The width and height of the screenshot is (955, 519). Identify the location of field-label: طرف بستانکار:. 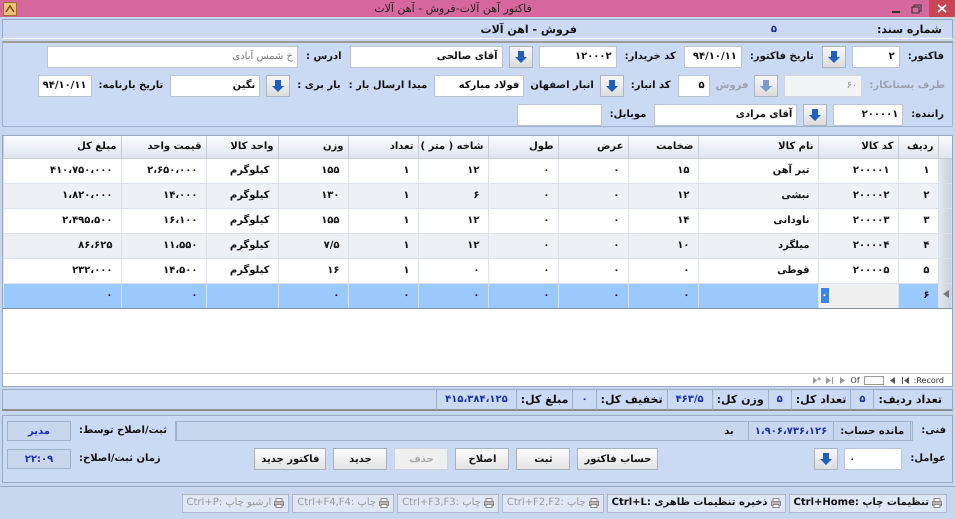
(907, 86).